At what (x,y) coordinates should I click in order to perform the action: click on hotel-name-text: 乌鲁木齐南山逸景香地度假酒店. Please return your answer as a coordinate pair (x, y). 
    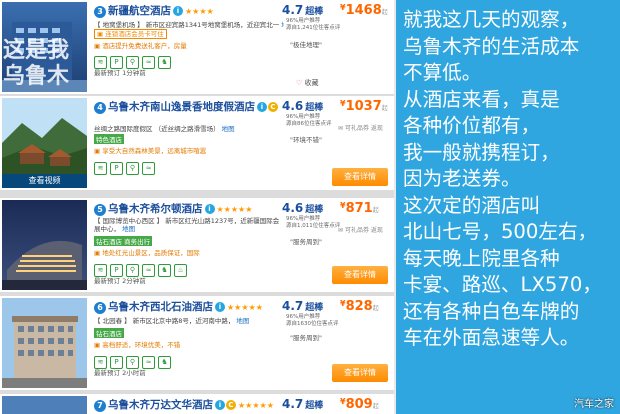
    Looking at the image, I should click on (181, 107).